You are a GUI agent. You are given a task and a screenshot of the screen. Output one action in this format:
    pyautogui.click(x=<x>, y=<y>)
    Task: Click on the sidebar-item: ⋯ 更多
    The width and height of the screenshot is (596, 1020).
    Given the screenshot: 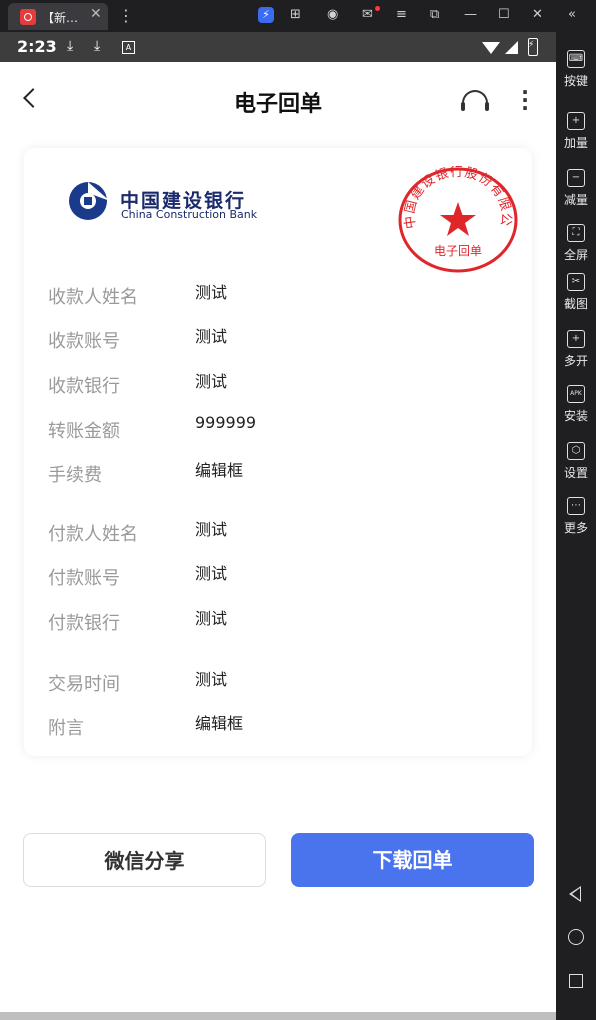 What is the action you would take?
    pyautogui.click(x=576, y=516)
    